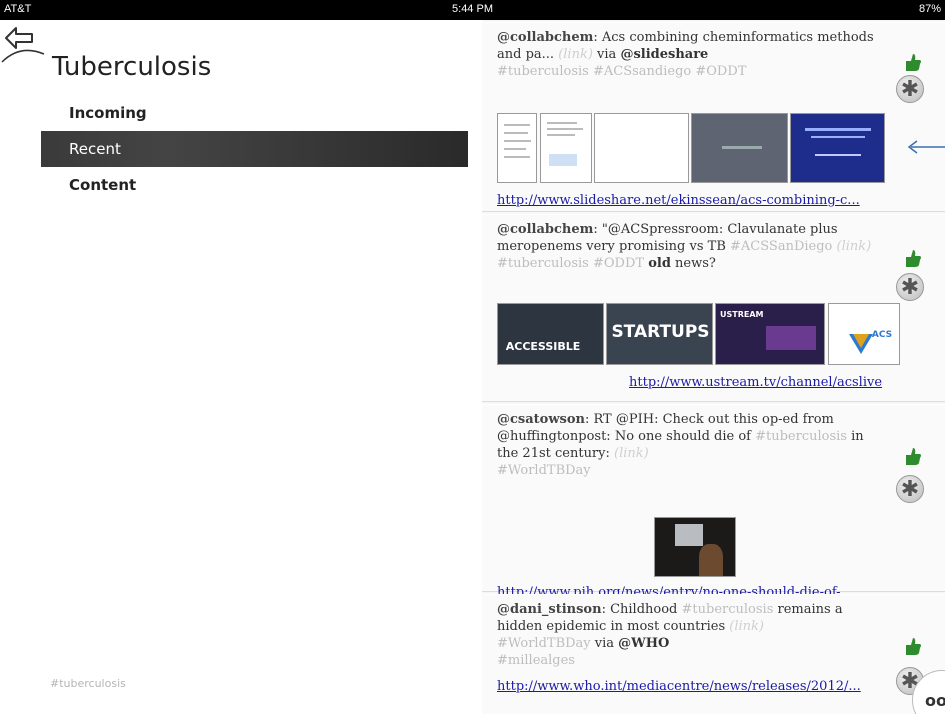 This screenshot has height=714, width=945. I want to click on hashtag-footer: #tuberculosis, so click(88, 683).